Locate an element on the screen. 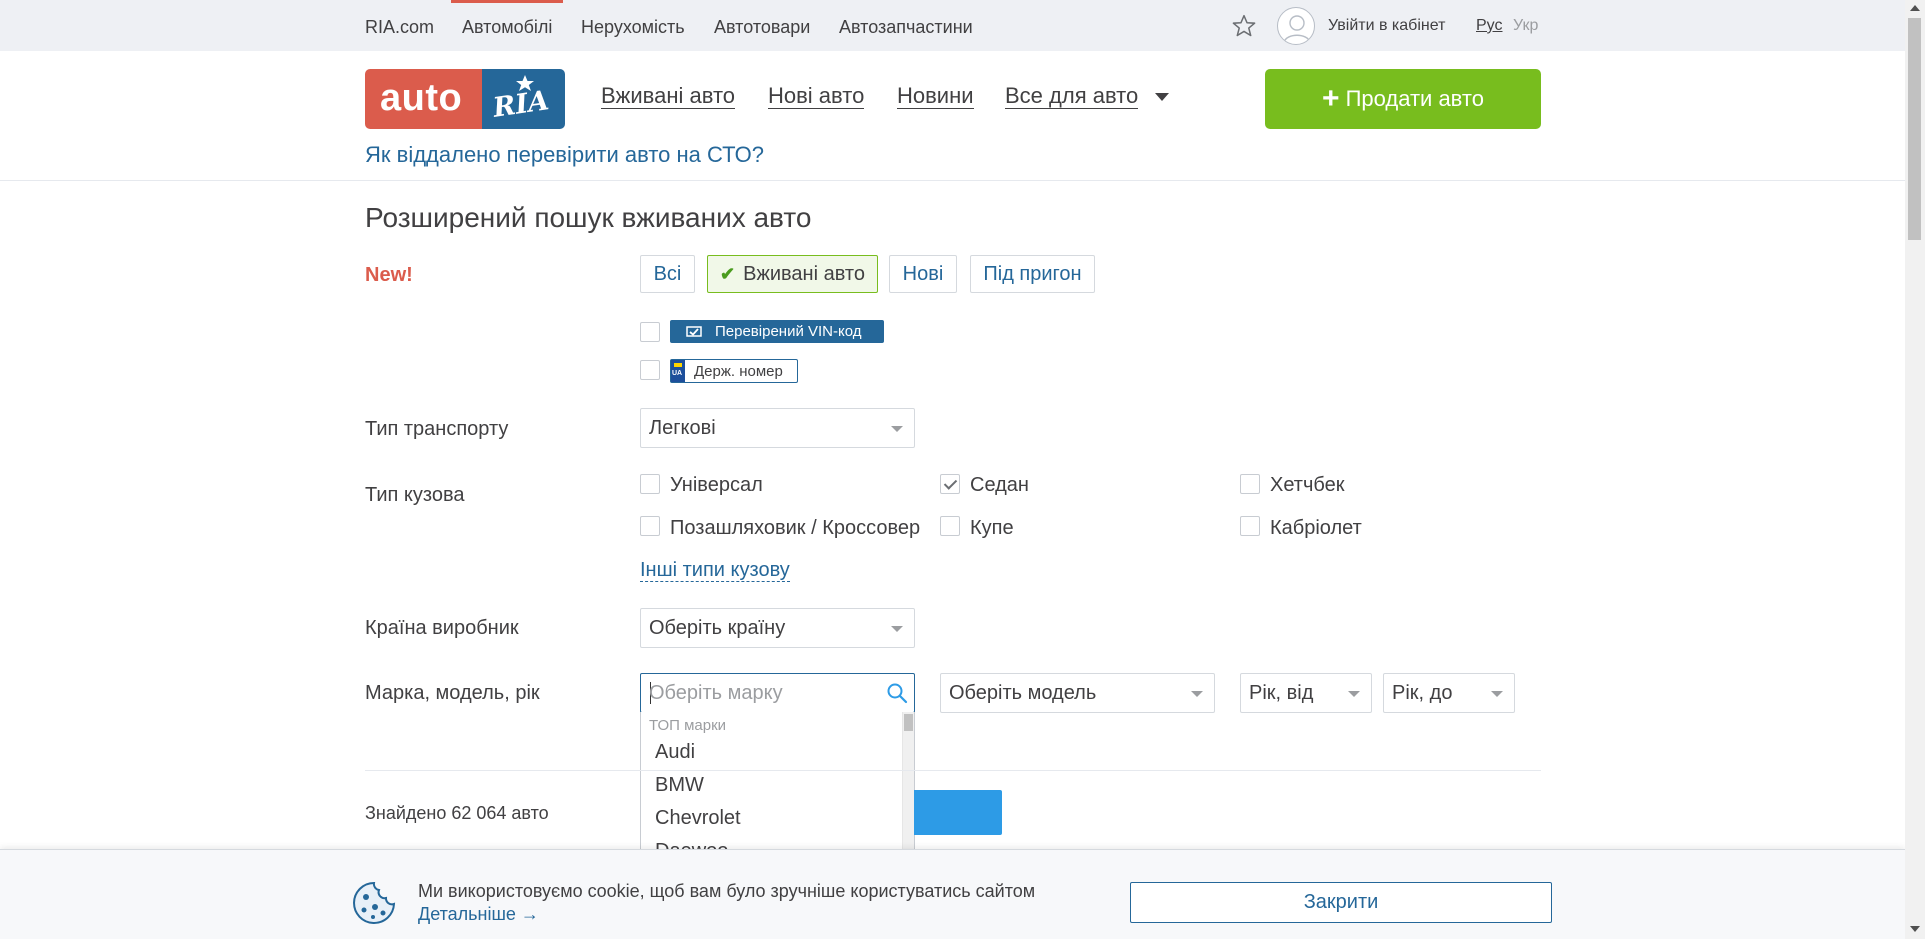  body-type-wagon-checkbox is located at coordinates (650, 484).